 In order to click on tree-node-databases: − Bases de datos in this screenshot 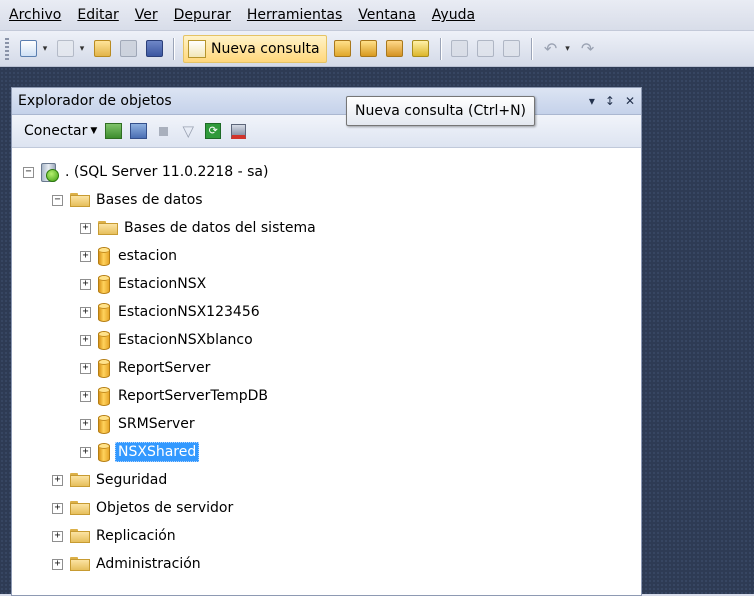, I will do `click(127, 200)`.